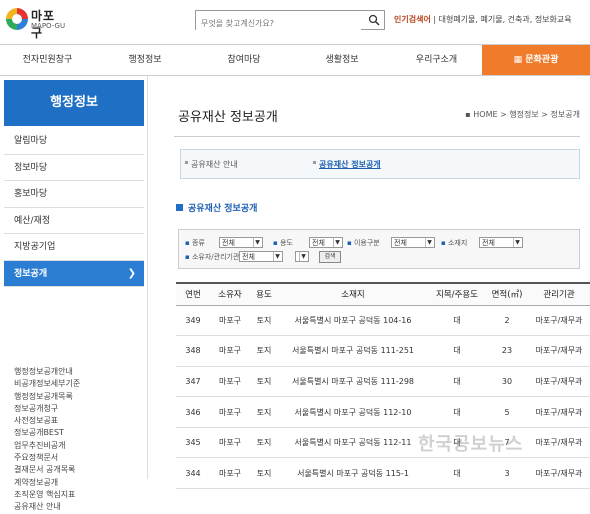 Image resolution: width=590 pixels, height=514 pixels. I want to click on mapo-logo: 마포구 MAPO-GU, so click(36, 23).